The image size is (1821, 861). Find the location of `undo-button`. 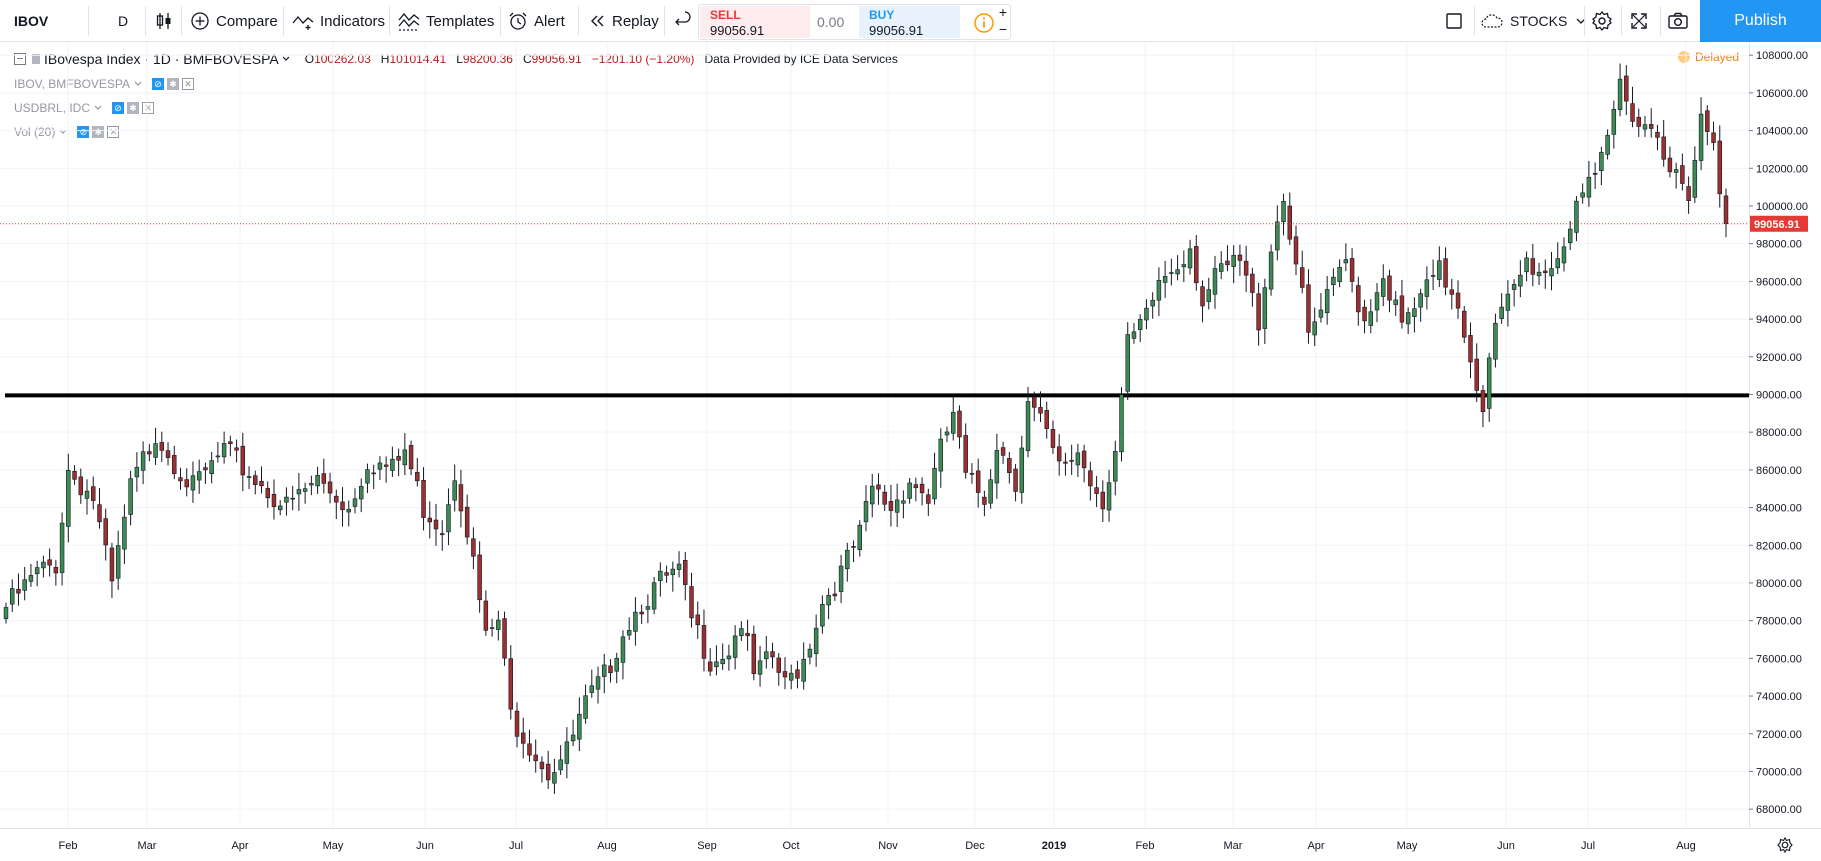

undo-button is located at coordinates (683, 21).